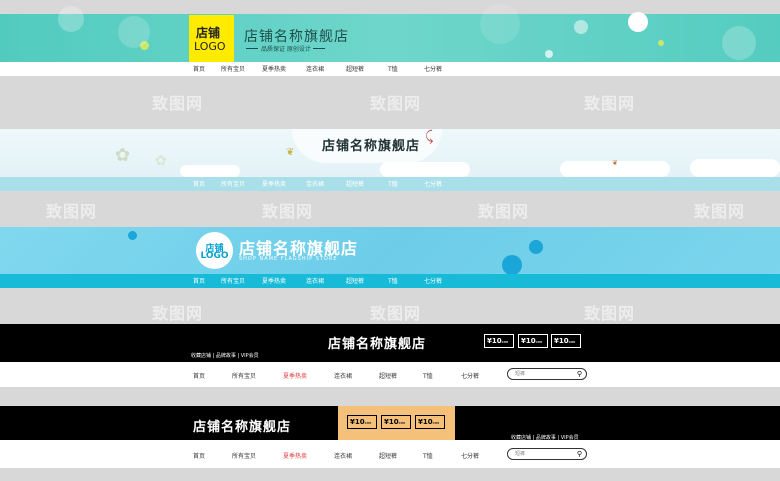 This screenshot has height=481, width=780. Describe the element at coordinates (390, 33) in the screenshot. I see `banner-teal: 店铺 LOGO 店铺名称旗舰店 品质保证 原创设计` at that location.